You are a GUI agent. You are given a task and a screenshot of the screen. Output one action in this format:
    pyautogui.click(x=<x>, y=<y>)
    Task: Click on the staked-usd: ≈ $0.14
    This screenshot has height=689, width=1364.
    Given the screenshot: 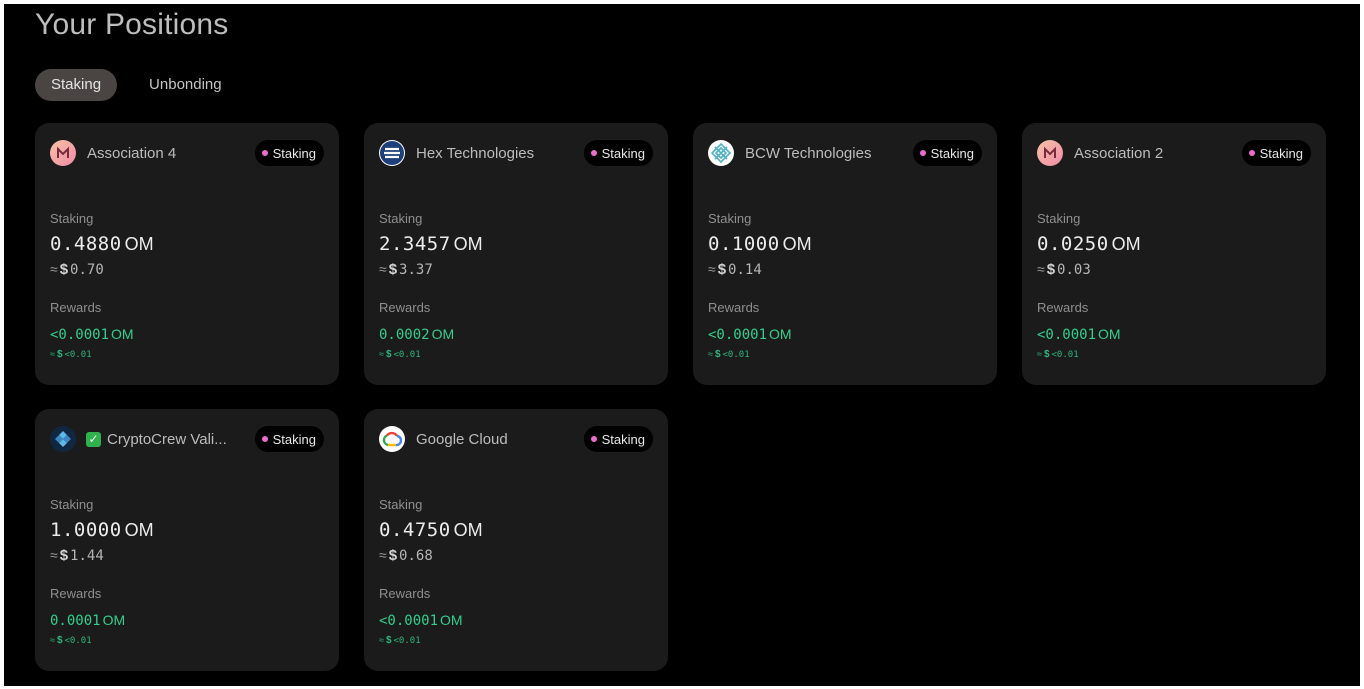 What is the action you would take?
    pyautogui.click(x=735, y=269)
    